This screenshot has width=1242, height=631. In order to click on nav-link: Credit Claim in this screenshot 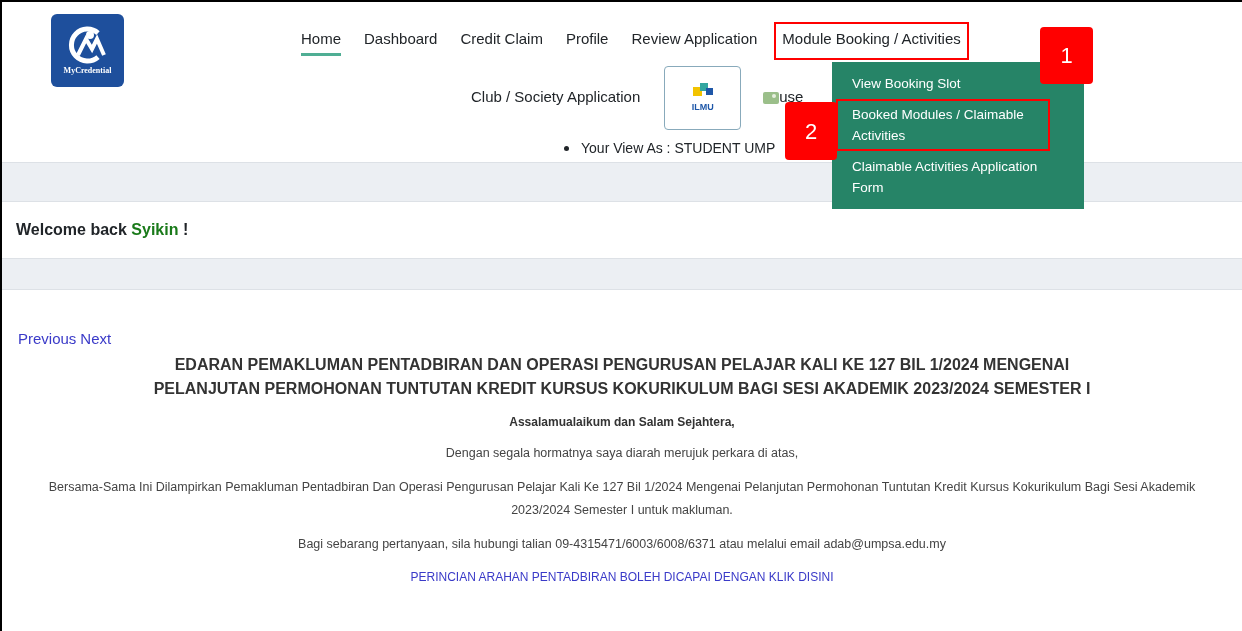, I will do `click(501, 44)`.